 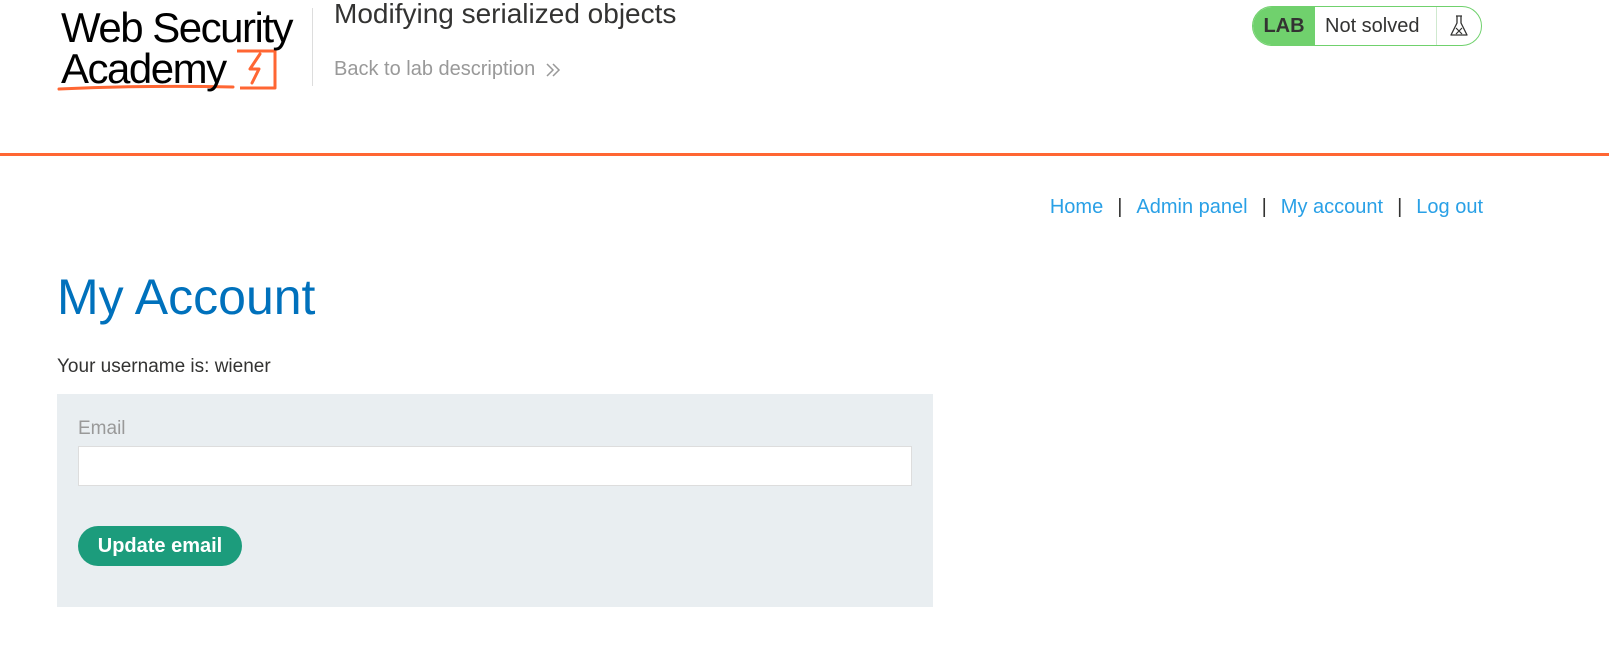 What do you see at coordinates (186, 297) in the screenshot?
I see `page-title: My Account` at bounding box center [186, 297].